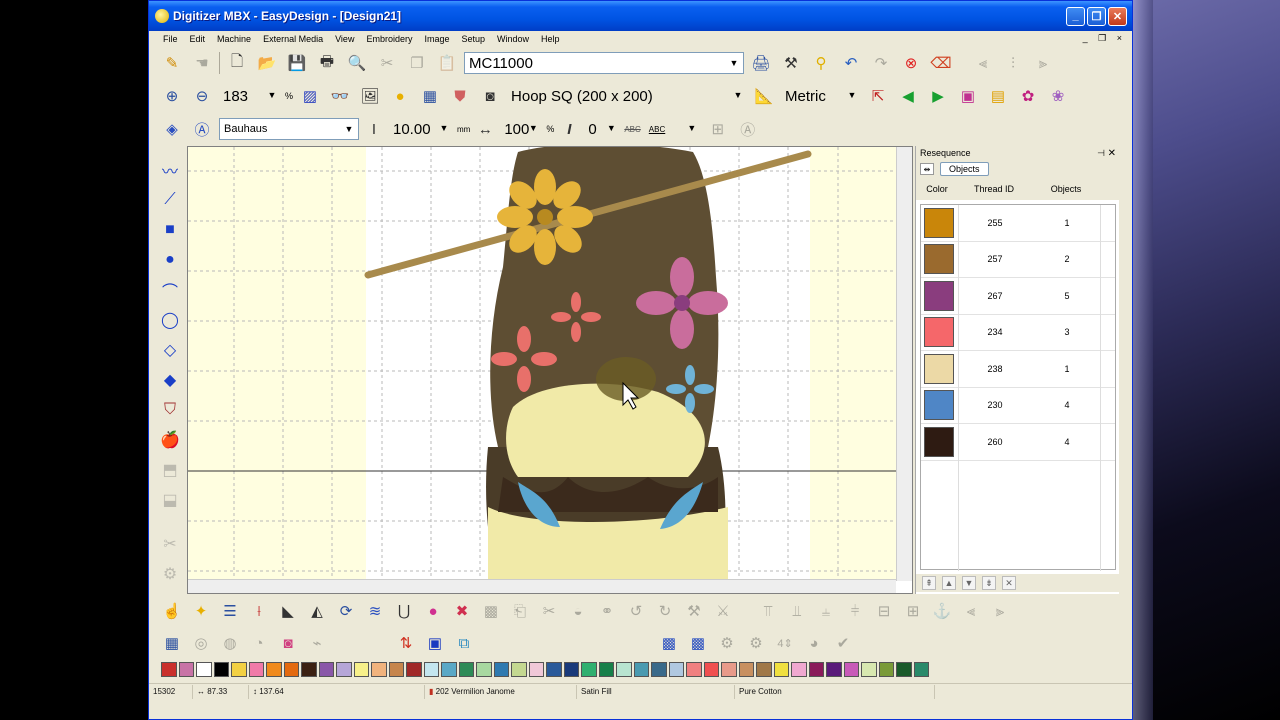  I want to click on move-top-icon: ⇞, so click(929, 583).